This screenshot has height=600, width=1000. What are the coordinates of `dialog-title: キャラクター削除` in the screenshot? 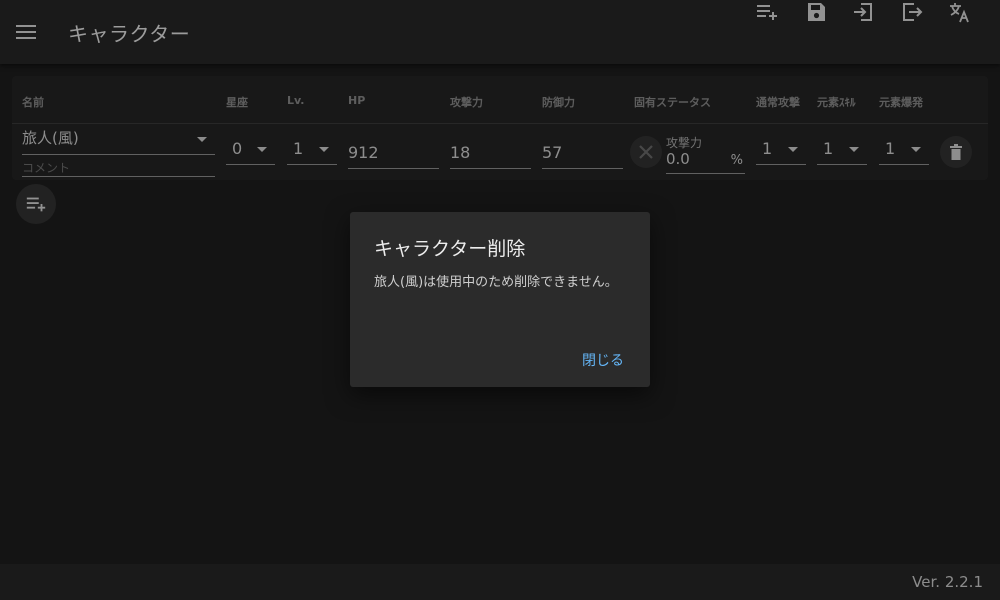 It's located at (450, 249).